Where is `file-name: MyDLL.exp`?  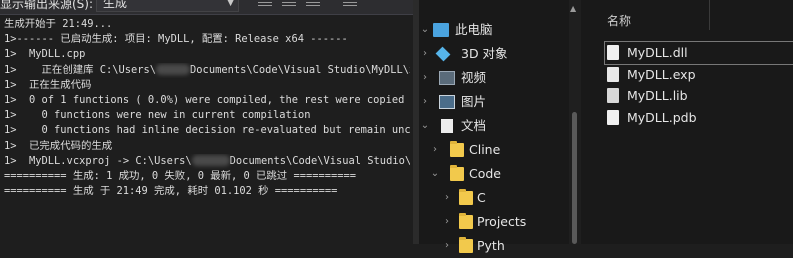
file-name: MyDLL.exp is located at coordinates (661, 74).